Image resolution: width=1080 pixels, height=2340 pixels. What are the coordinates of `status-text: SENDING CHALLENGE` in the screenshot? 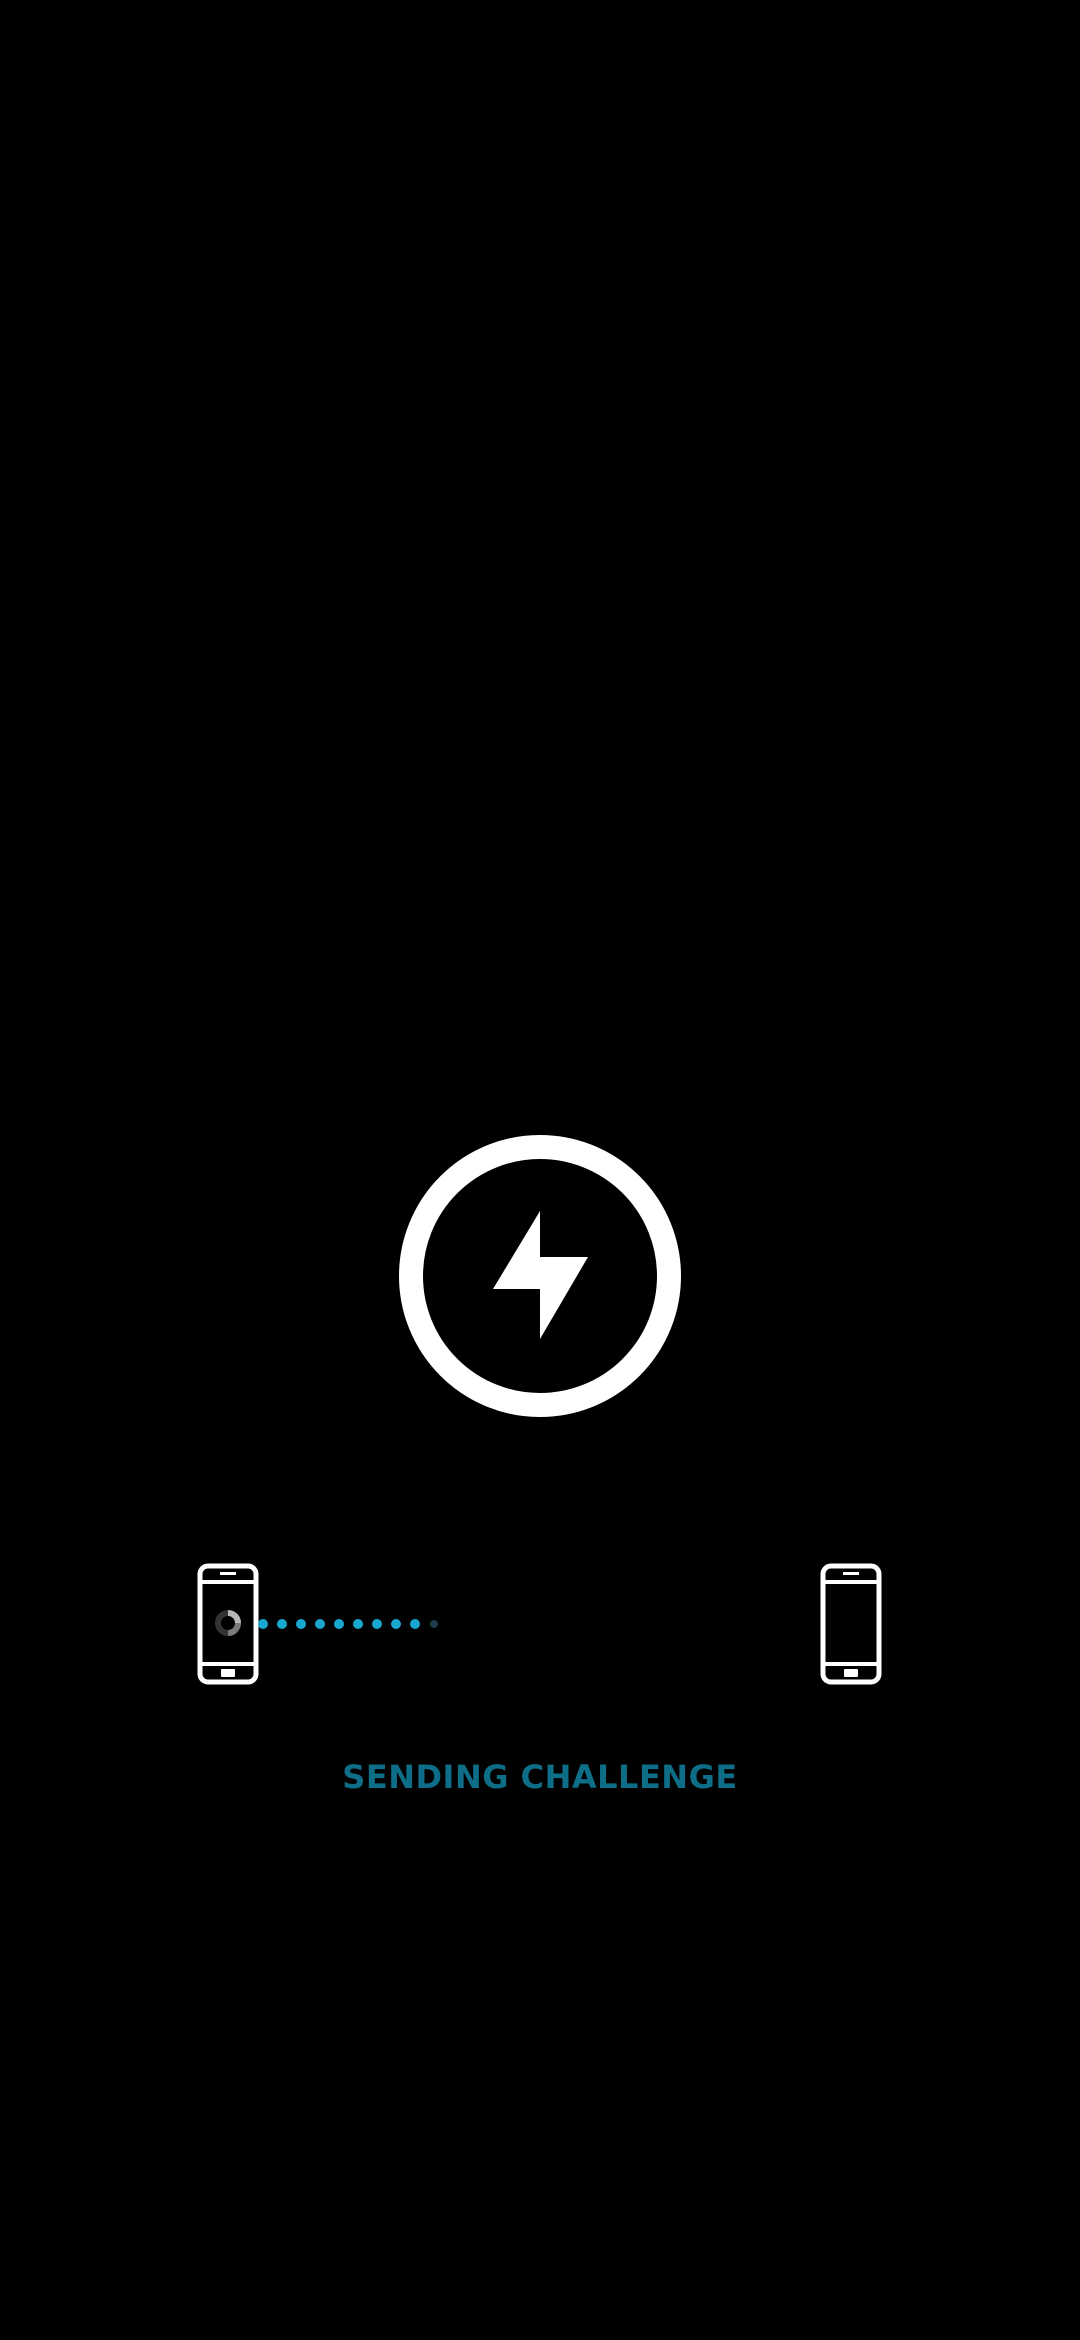 It's located at (540, 1777).